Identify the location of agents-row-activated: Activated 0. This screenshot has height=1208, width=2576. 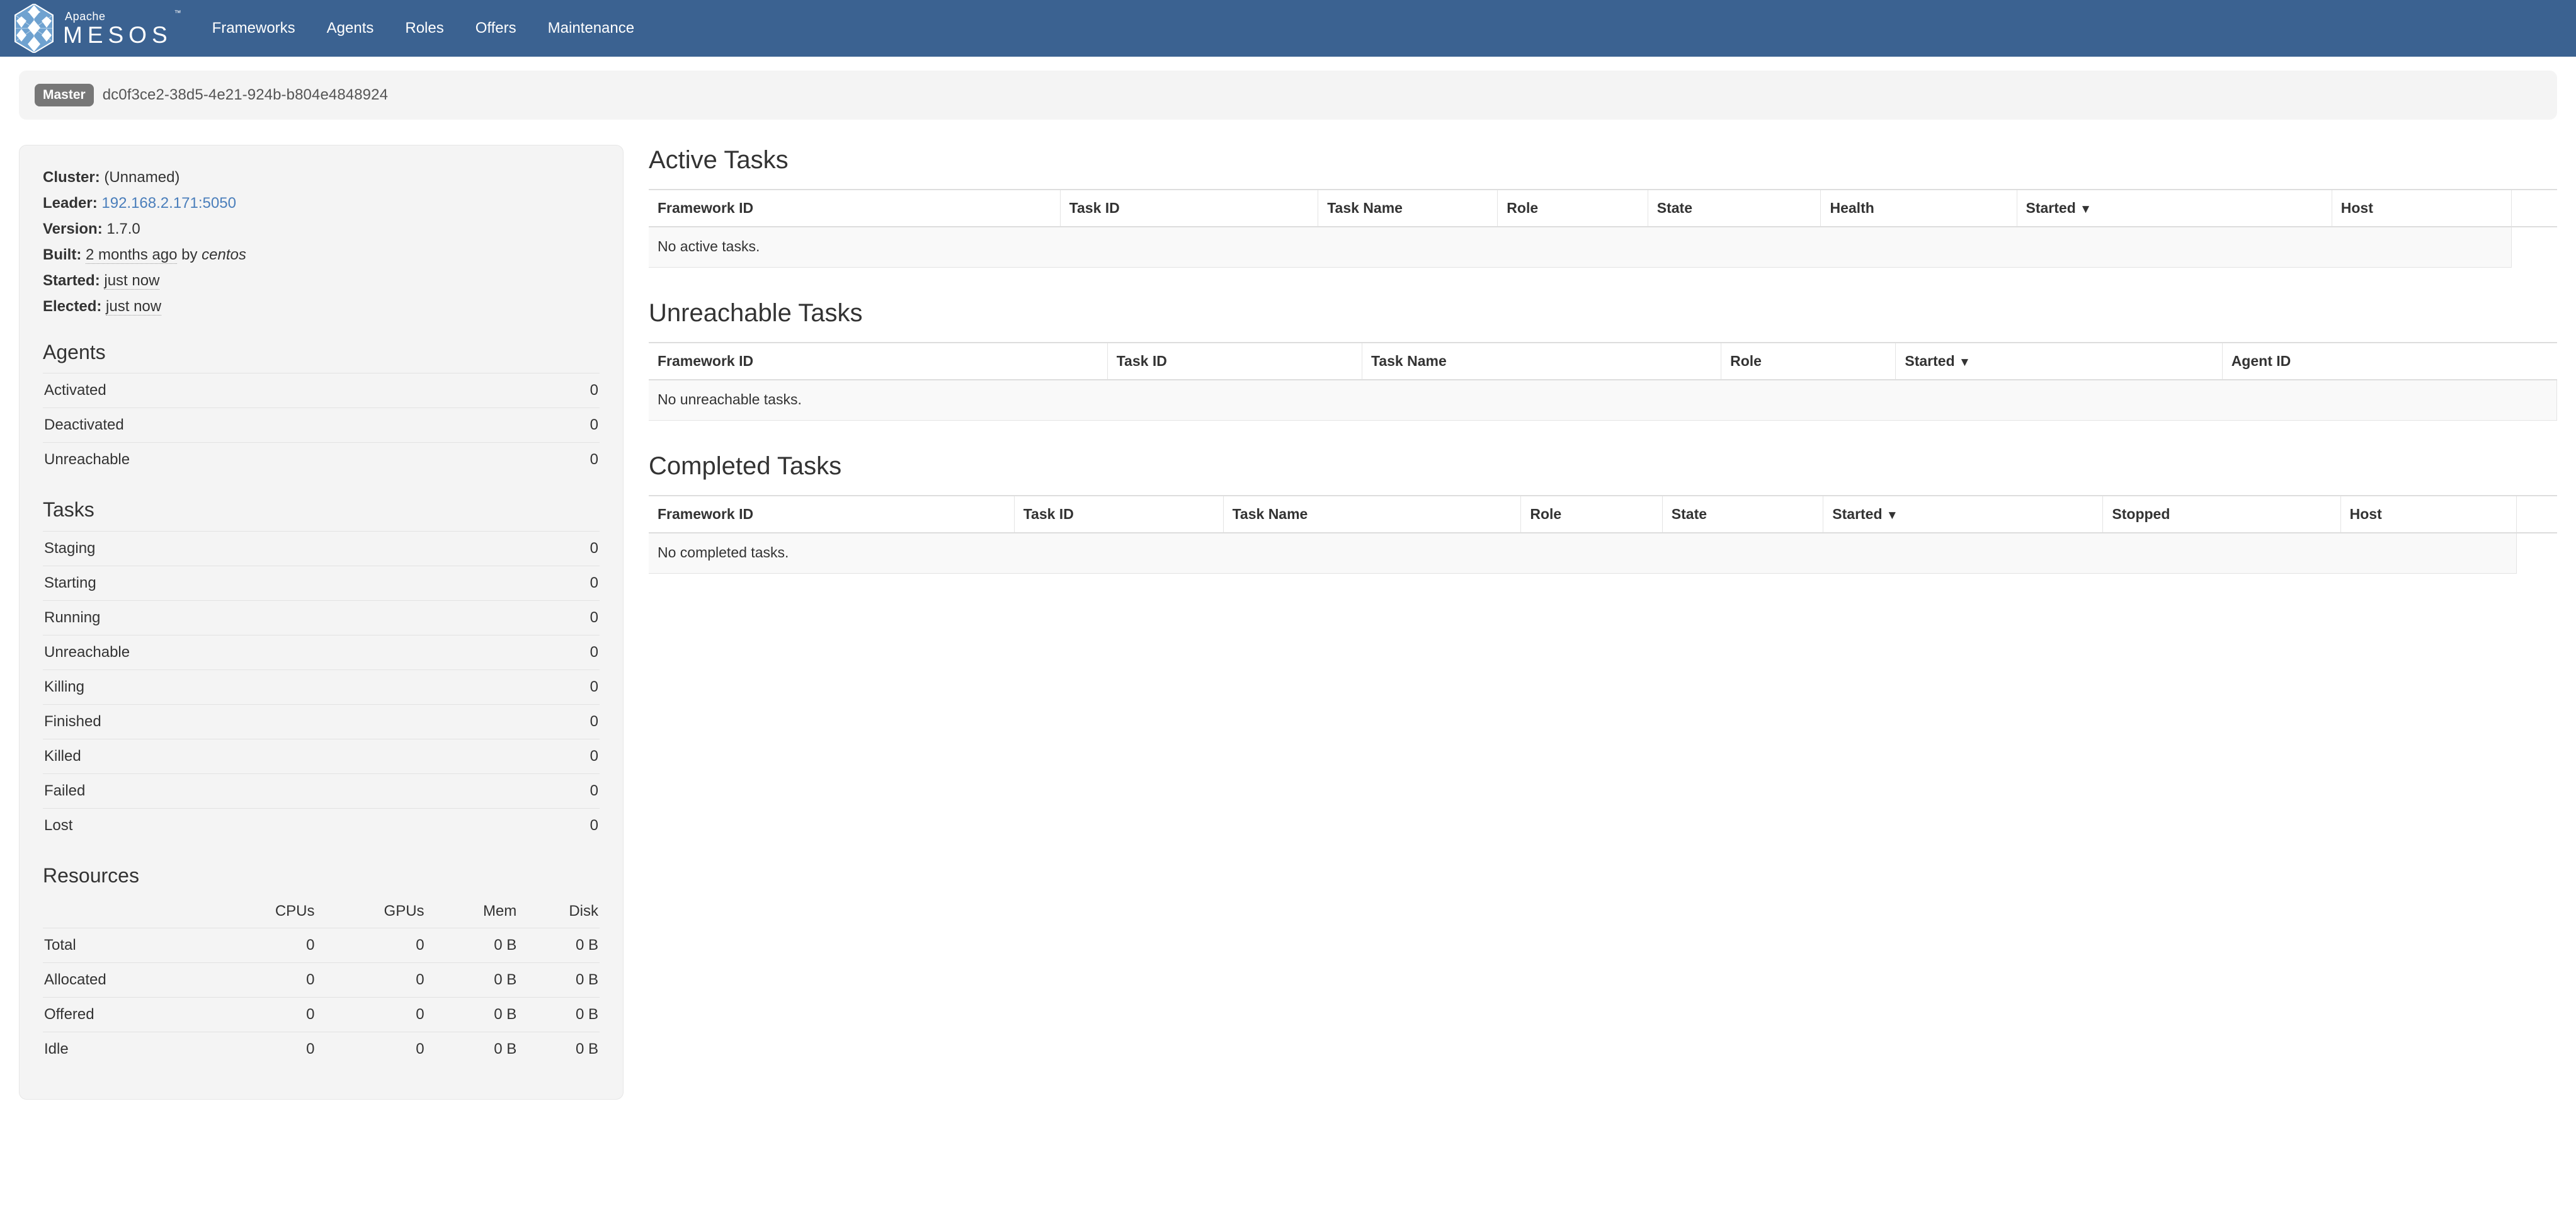
(321, 390).